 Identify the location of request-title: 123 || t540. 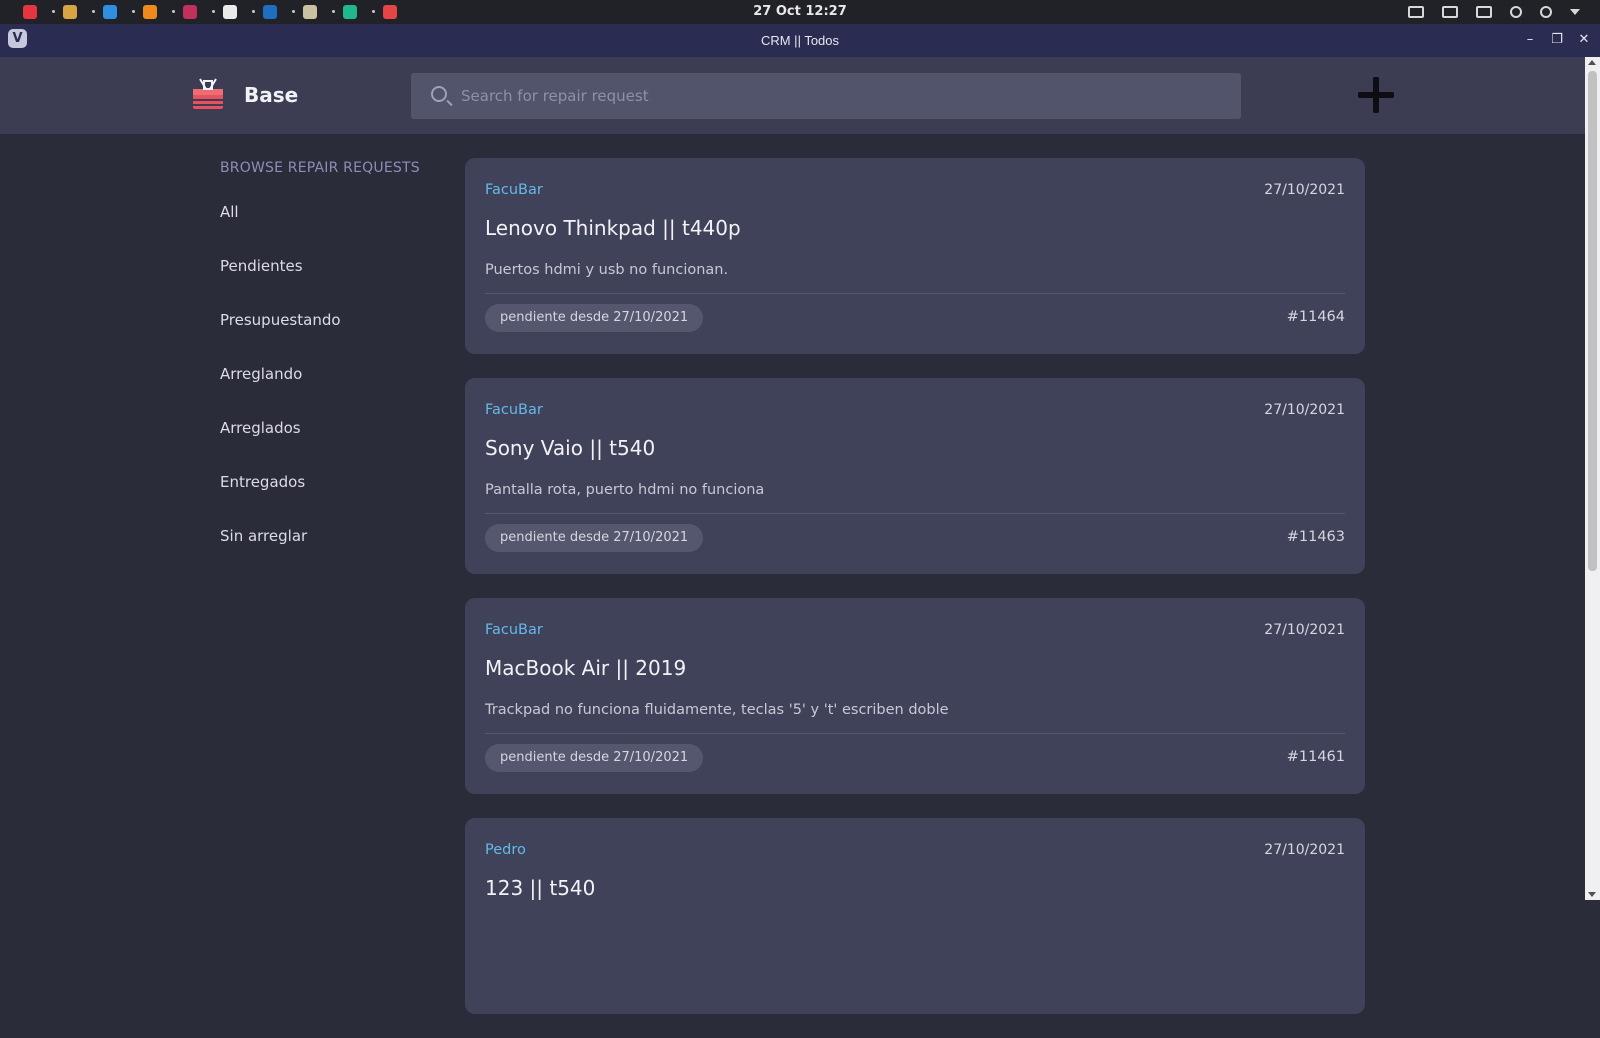
(540, 888).